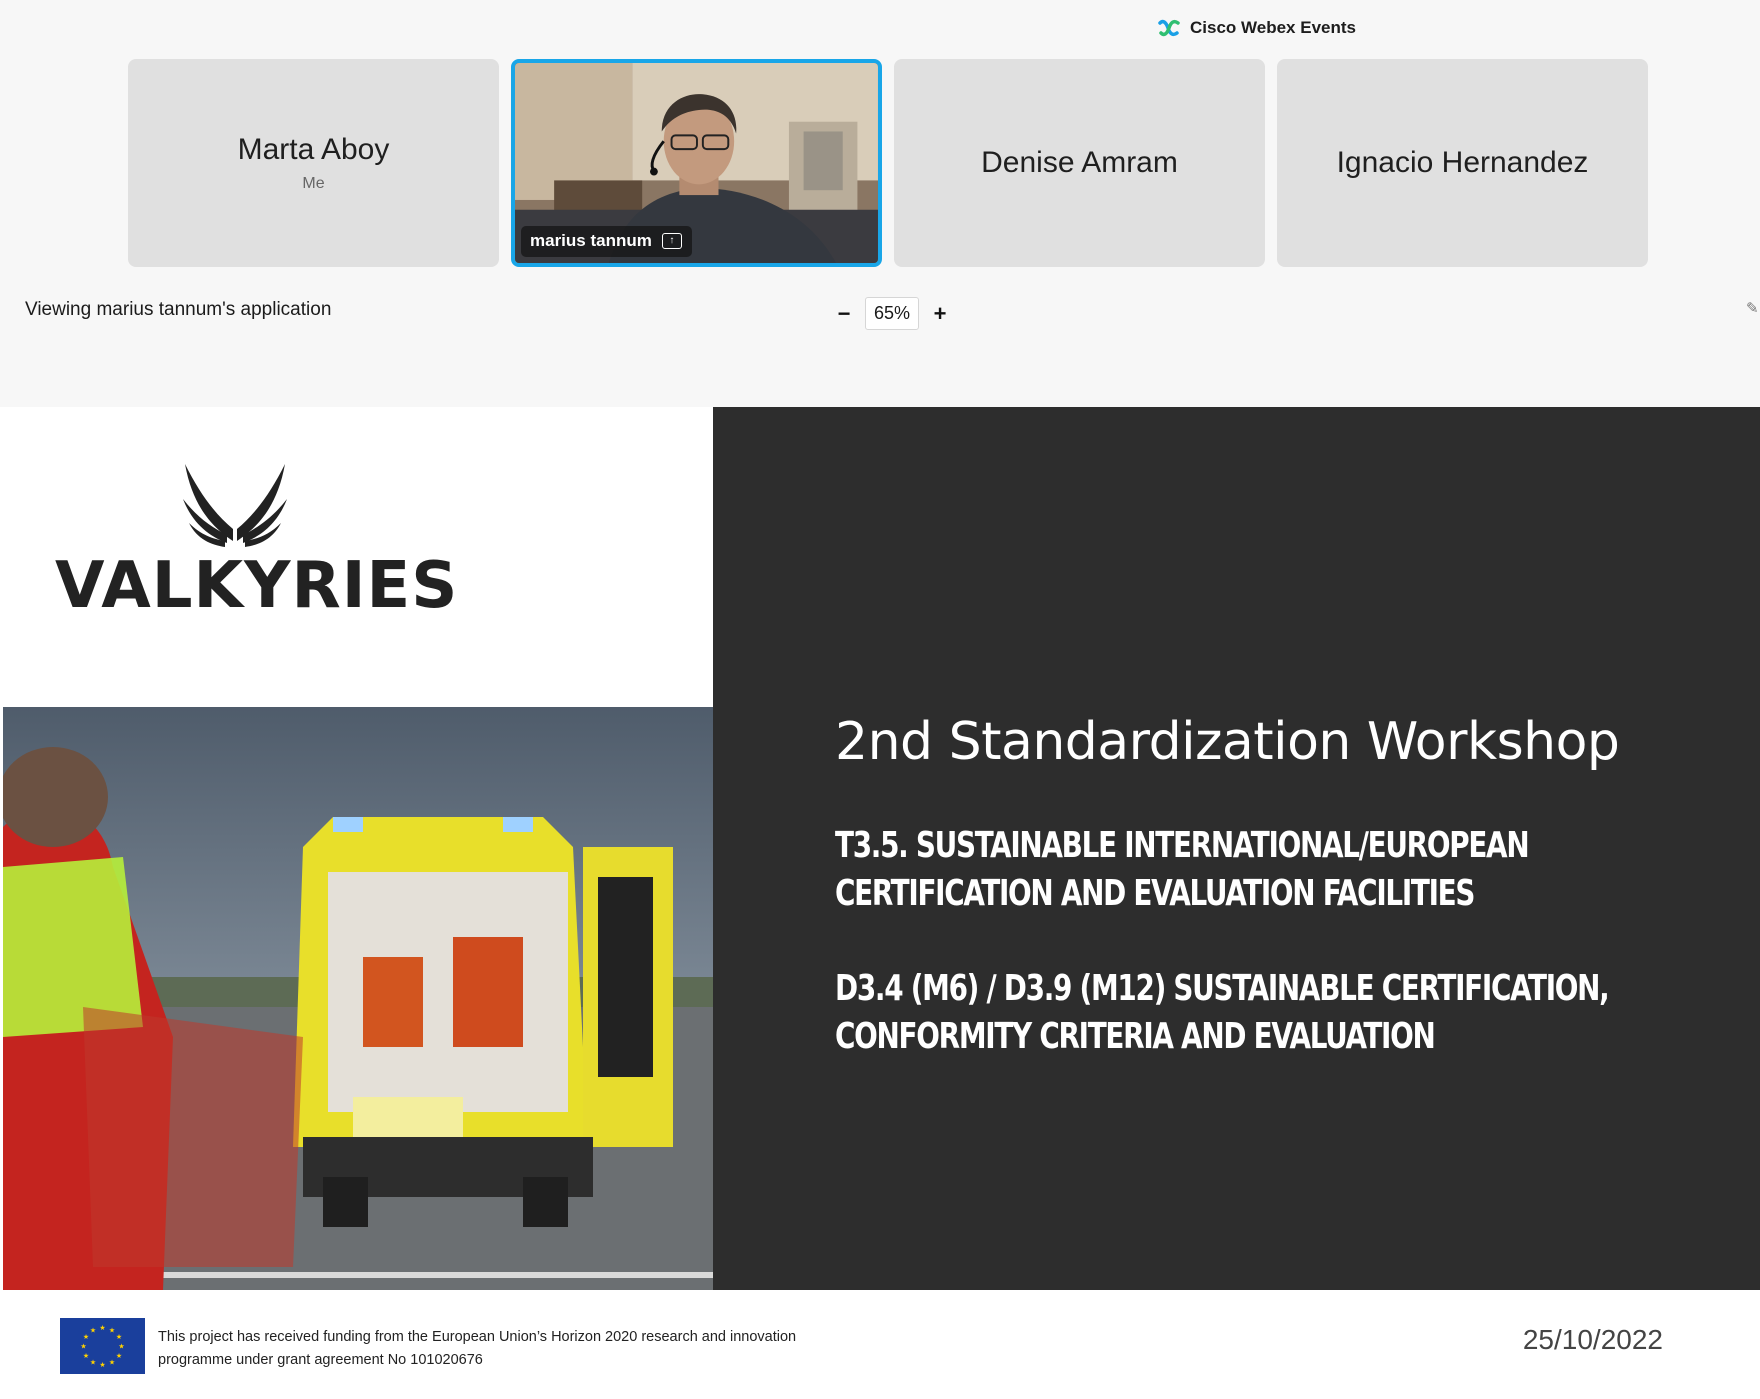 This screenshot has width=1760, height=1399. Describe the element at coordinates (178, 309) in the screenshot. I see `viewing-status: Viewing marius tannum's application` at that location.